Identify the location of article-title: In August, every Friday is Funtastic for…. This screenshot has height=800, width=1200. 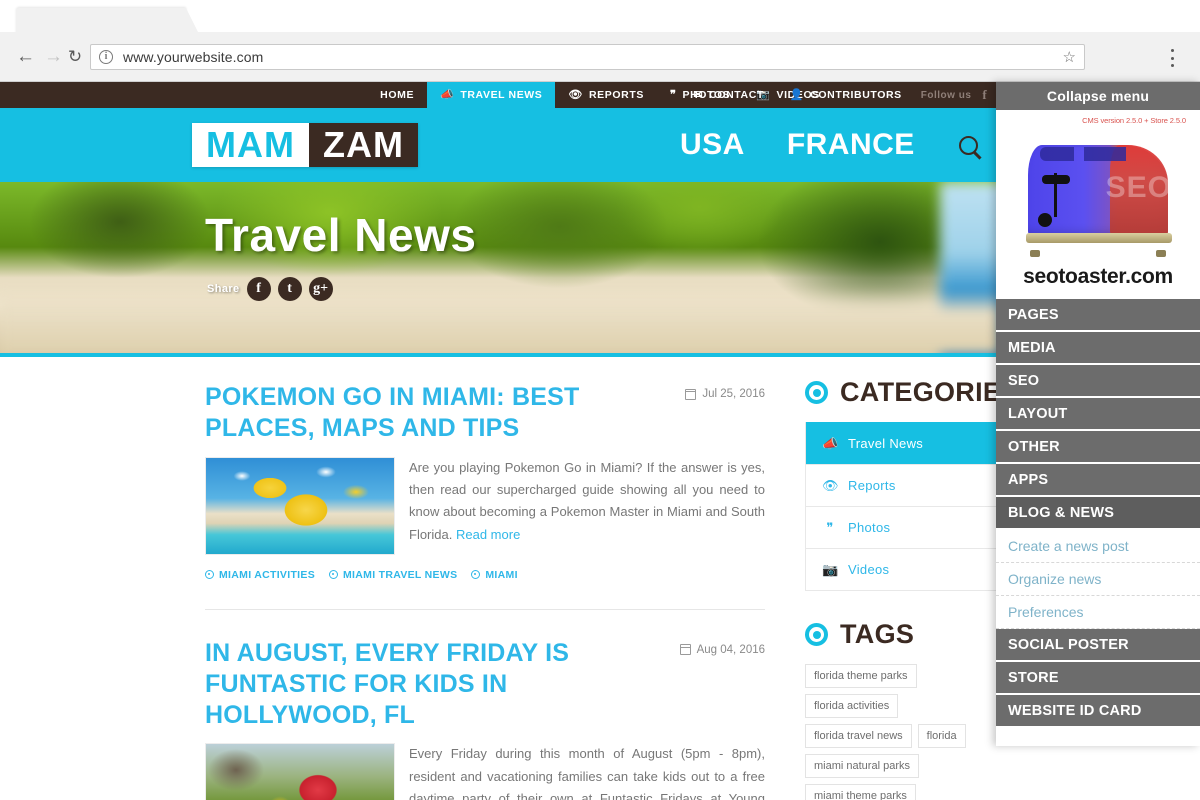
(432, 685).